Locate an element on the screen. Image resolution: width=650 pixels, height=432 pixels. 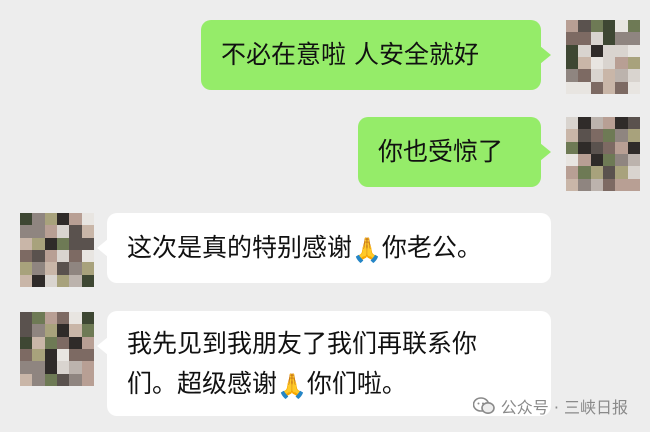
incoming-message-bubble: 这次是真的特别感谢🙏你老公。 is located at coordinates (324, 248).